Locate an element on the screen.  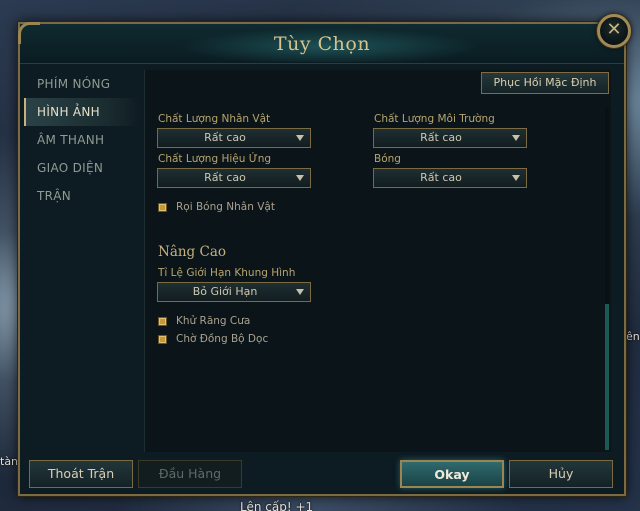
environment-quality-dropdown: Rất cao is located at coordinates (450, 138).